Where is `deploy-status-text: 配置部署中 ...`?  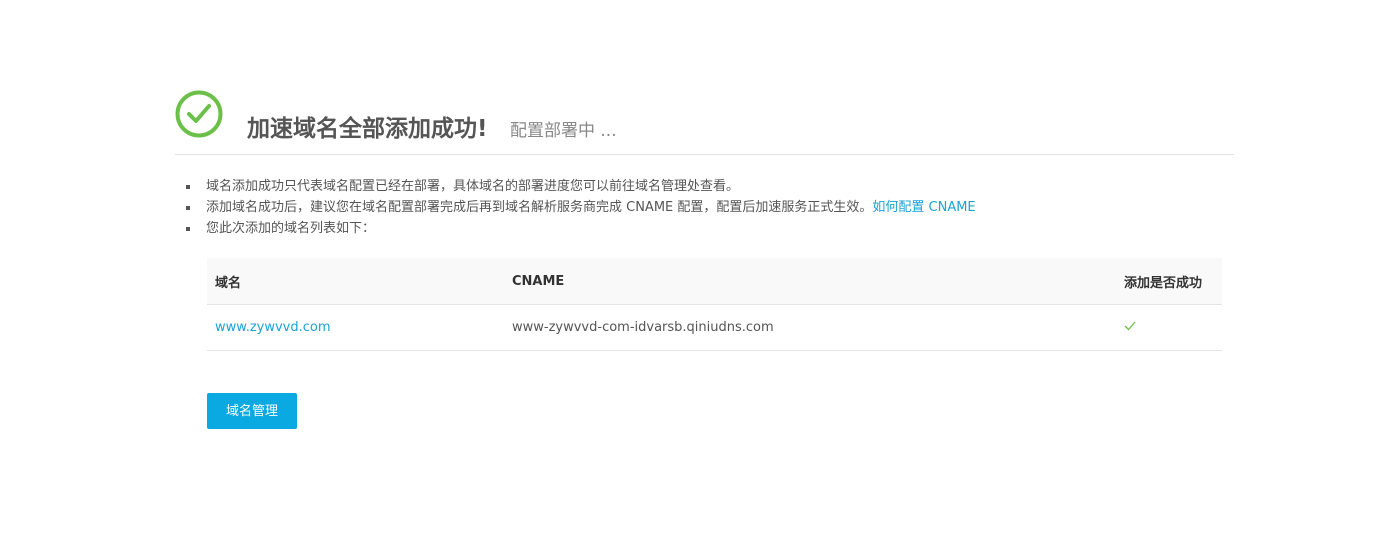 deploy-status-text: 配置部署中 ... is located at coordinates (563, 131).